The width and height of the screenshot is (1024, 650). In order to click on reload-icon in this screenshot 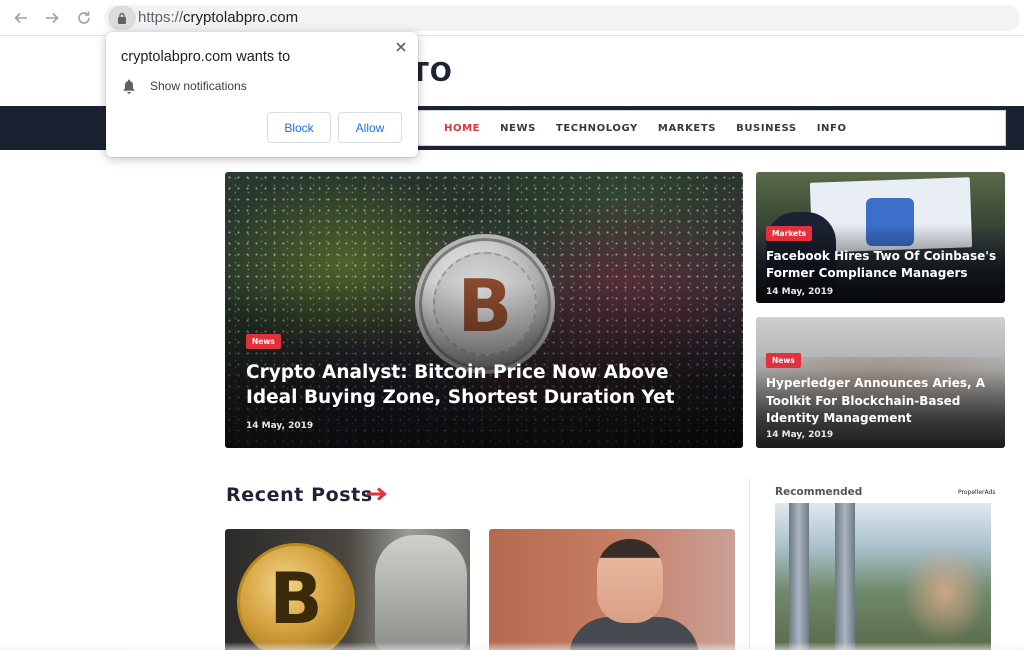, I will do `click(84, 17)`.